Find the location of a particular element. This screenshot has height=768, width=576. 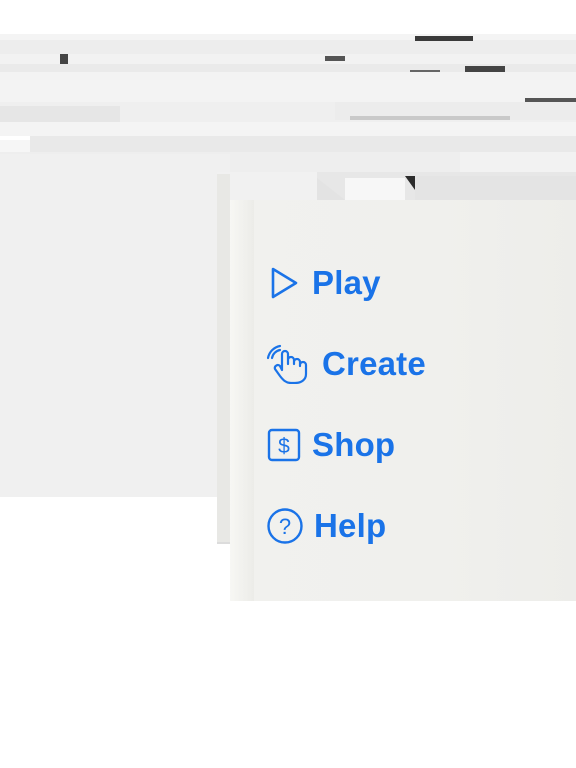

menu-item-help: ? Help is located at coordinates (326, 526).